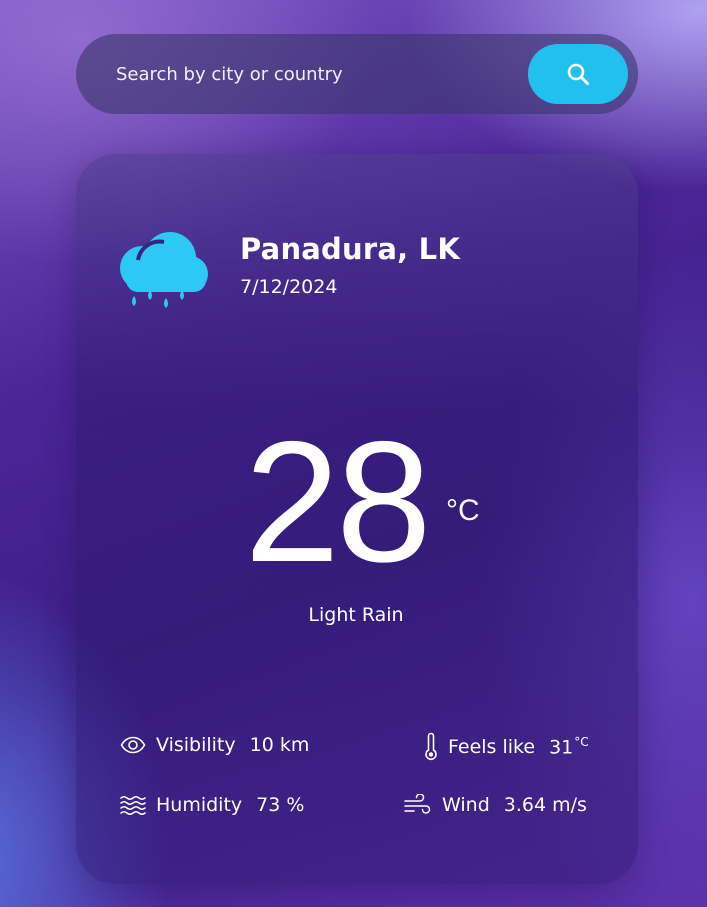  I want to click on wind-value: 3.64 m/s, so click(545, 805).